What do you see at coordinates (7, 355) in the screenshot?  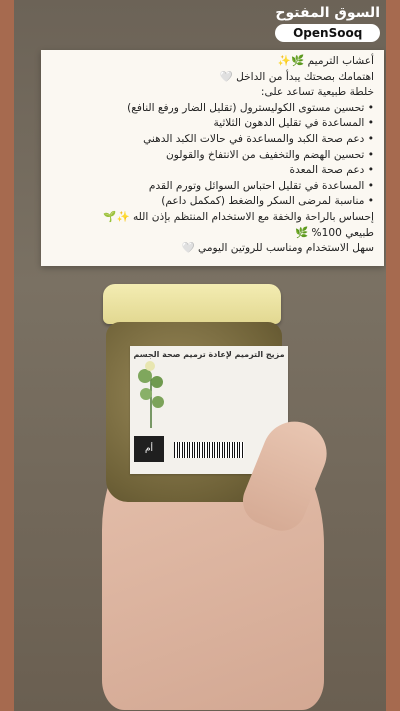 I see `left-border` at bounding box center [7, 355].